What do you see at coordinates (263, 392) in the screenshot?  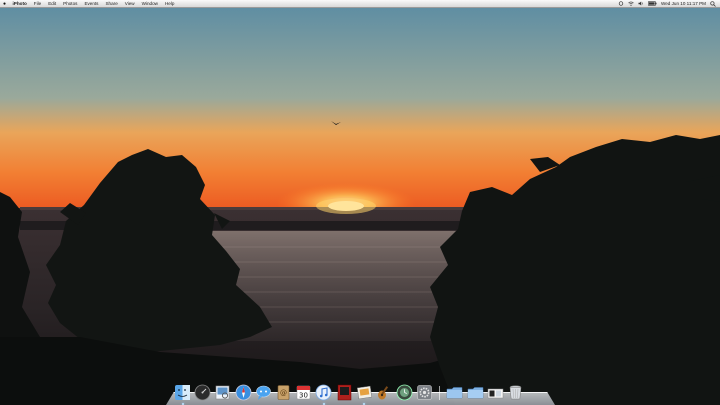 I see `ichat-icon` at bounding box center [263, 392].